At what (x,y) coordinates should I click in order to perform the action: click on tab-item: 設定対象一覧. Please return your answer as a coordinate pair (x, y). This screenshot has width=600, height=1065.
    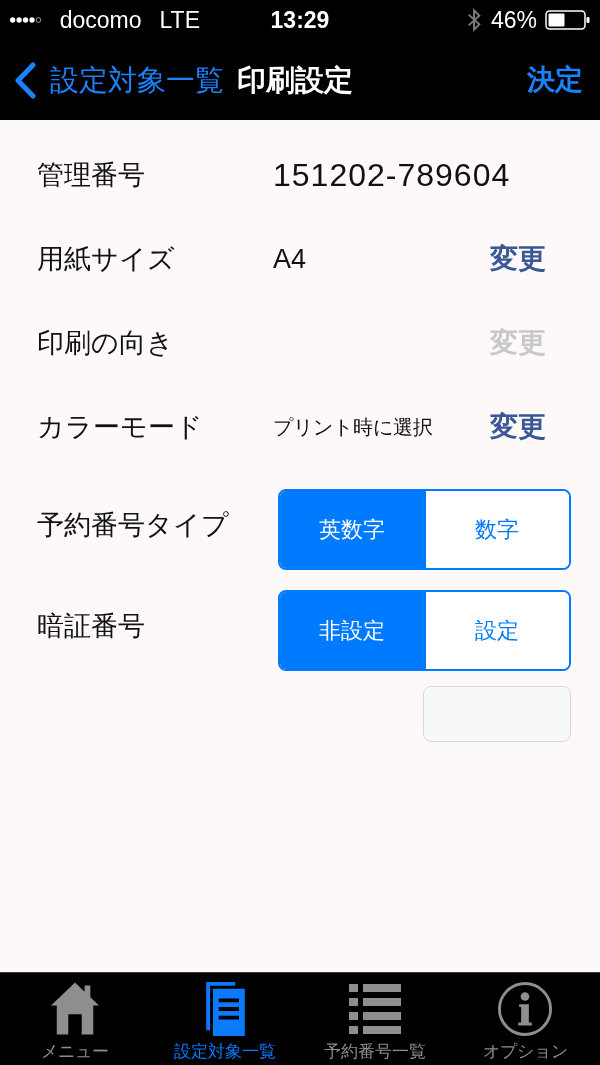
    Looking at the image, I should click on (225, 1019).